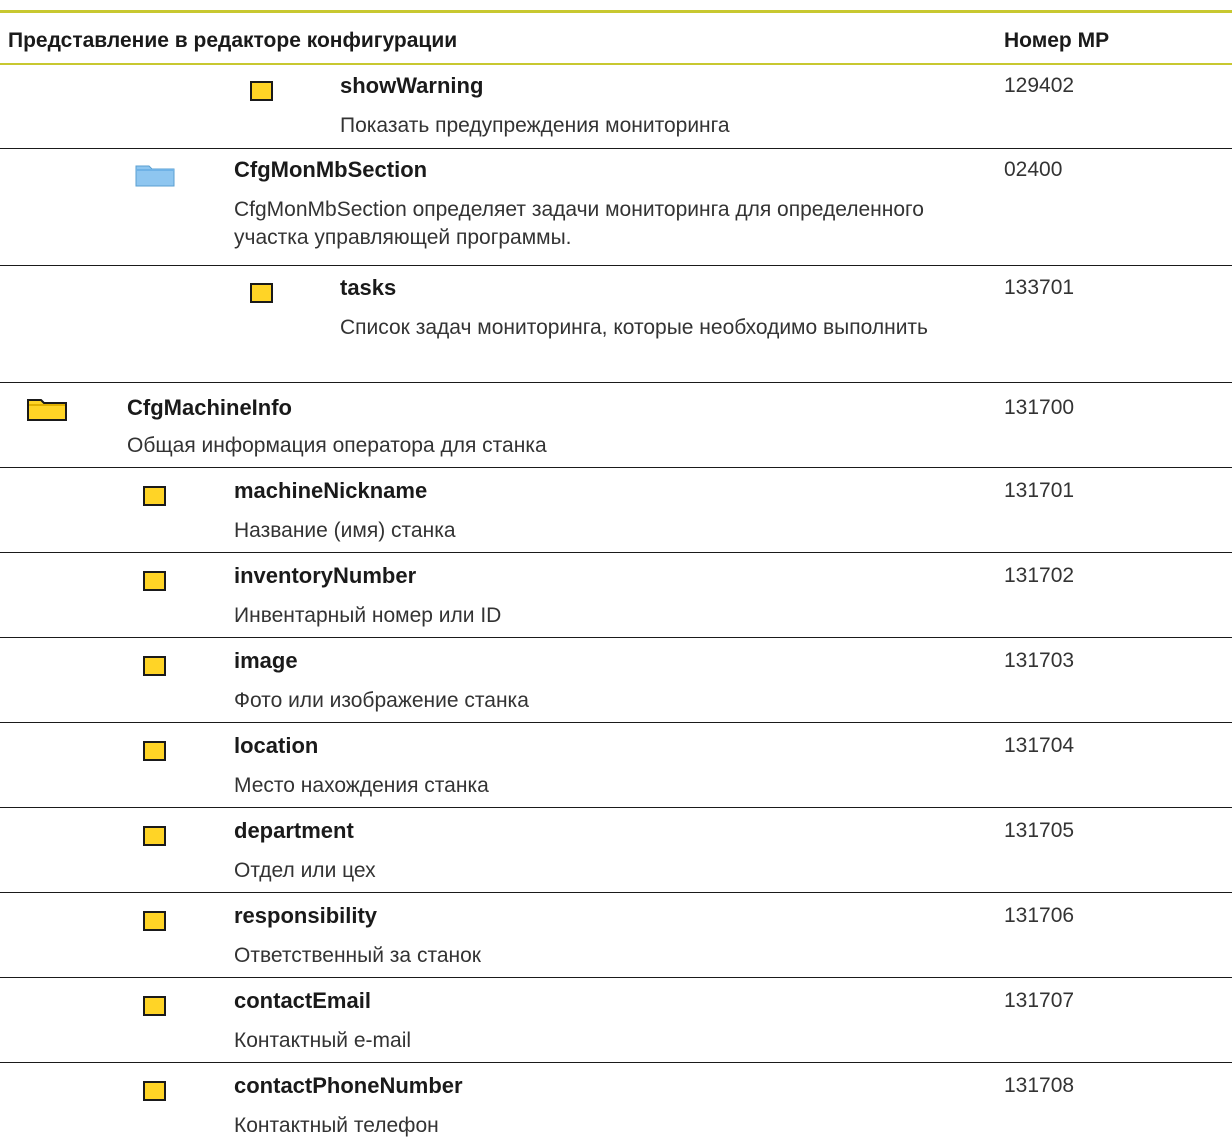 This screenshot has height=1144, width=1232. What do you see at coordinates (1039, 287) in the screenshot?
I see `mp-number: 133701` at bounding box center [1039, 287].